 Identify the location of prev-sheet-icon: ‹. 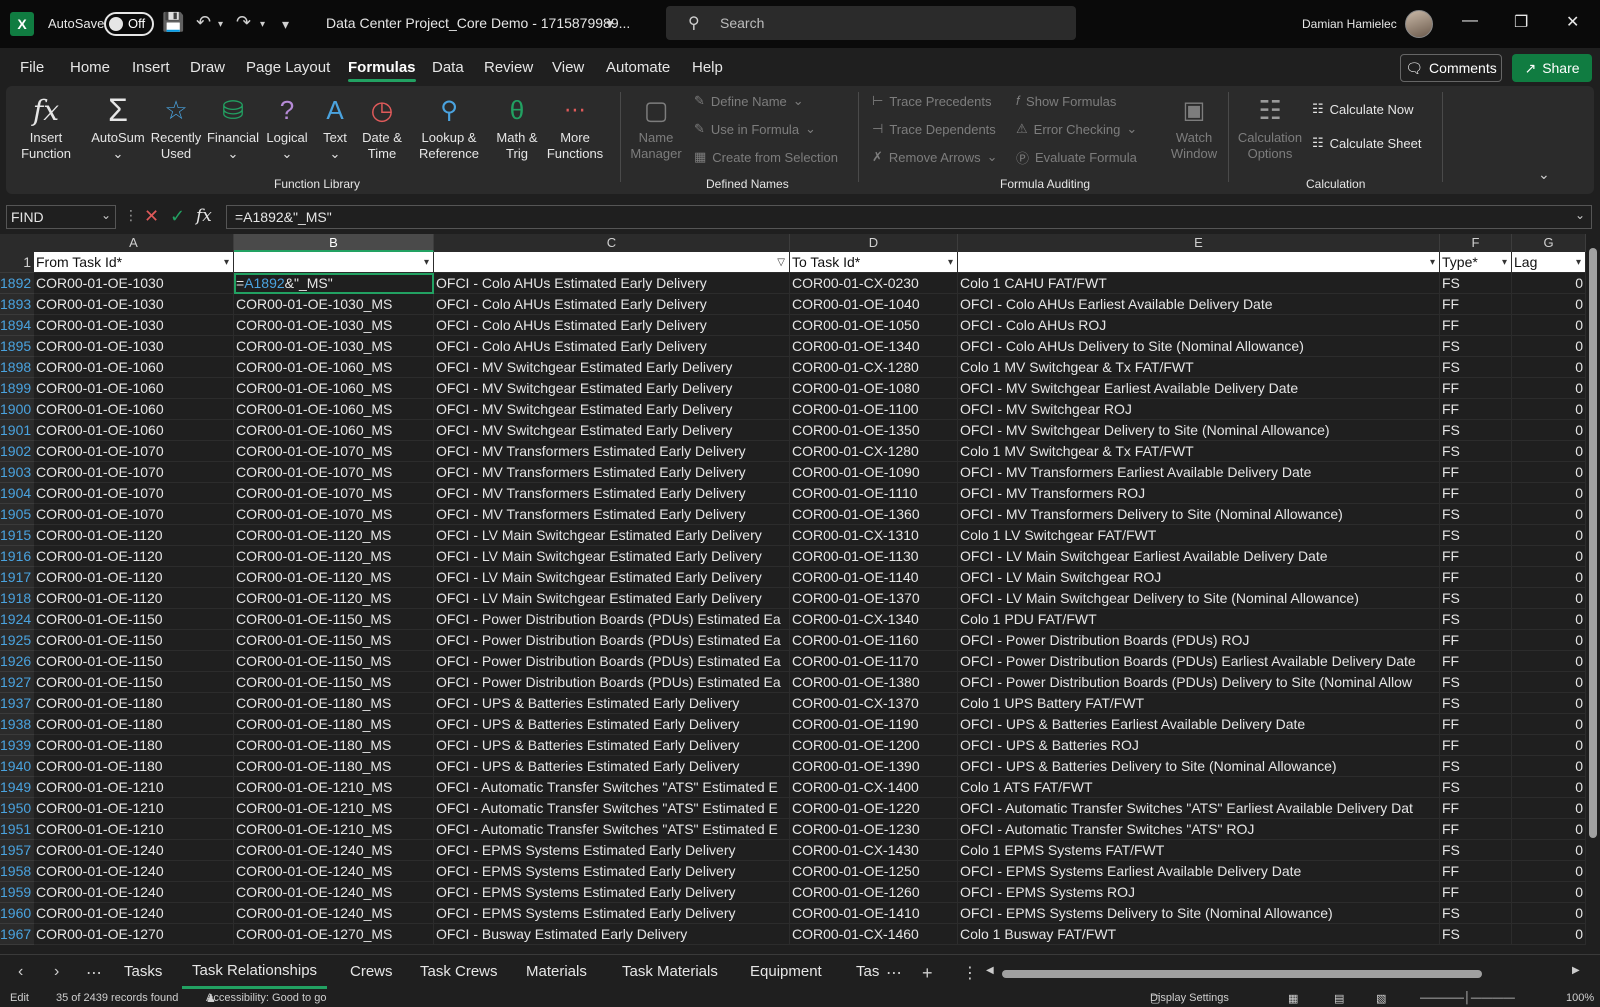
(20, 972).